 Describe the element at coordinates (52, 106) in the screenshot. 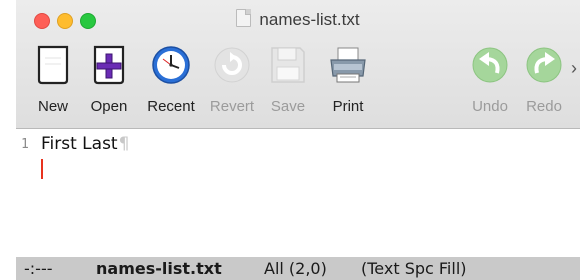

I see `new-label: New` at that location.